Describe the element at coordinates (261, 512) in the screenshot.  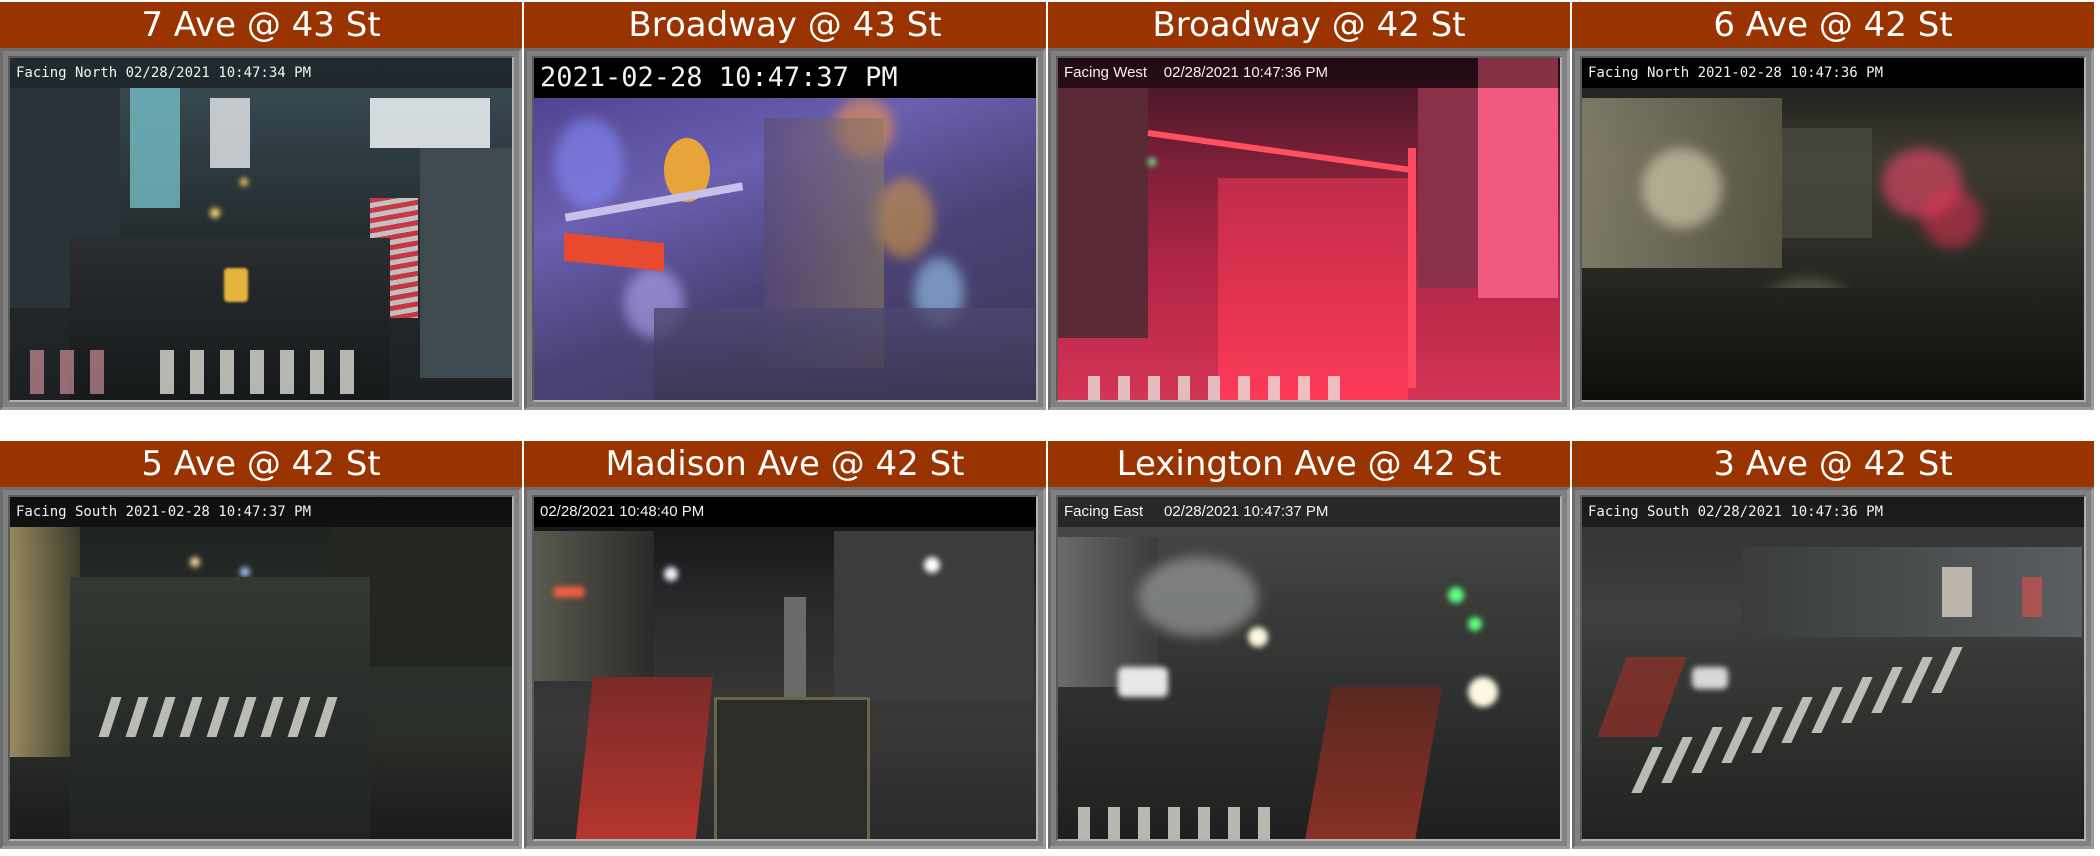
I see `camera-timestamp: Facing South 2021-02-28 10:47:37 PM` at that location.